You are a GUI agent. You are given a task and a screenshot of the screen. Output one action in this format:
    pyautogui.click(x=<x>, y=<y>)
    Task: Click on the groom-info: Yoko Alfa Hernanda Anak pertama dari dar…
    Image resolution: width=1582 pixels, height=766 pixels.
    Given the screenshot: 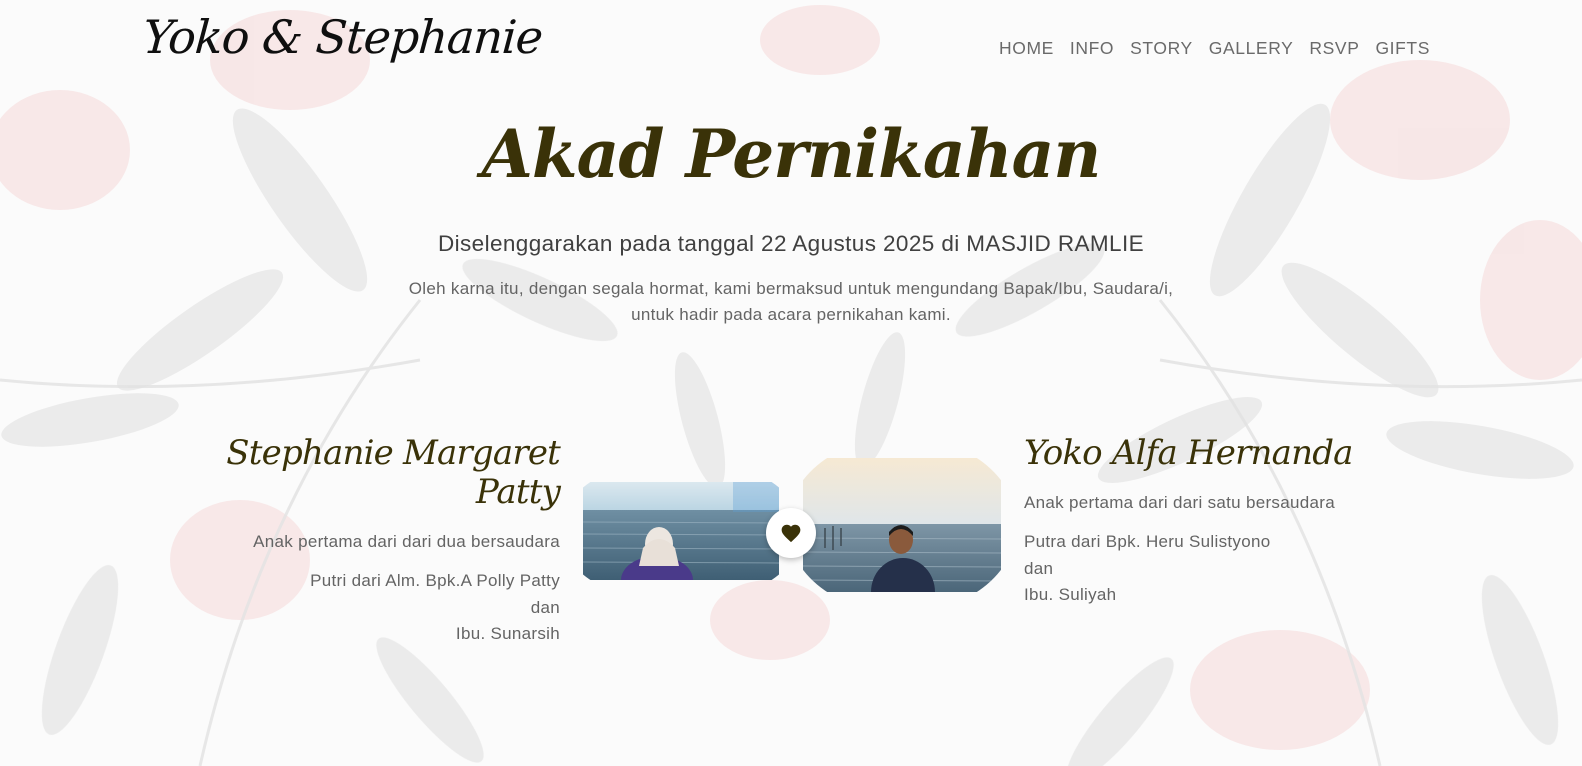 What is the action you would take?
    pyautogui.click(x=1234, y=521)
    